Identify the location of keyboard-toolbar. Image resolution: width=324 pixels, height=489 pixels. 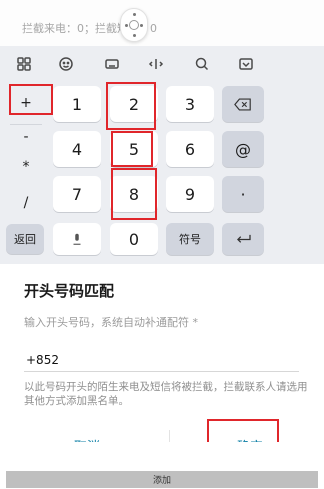
(162, 63).